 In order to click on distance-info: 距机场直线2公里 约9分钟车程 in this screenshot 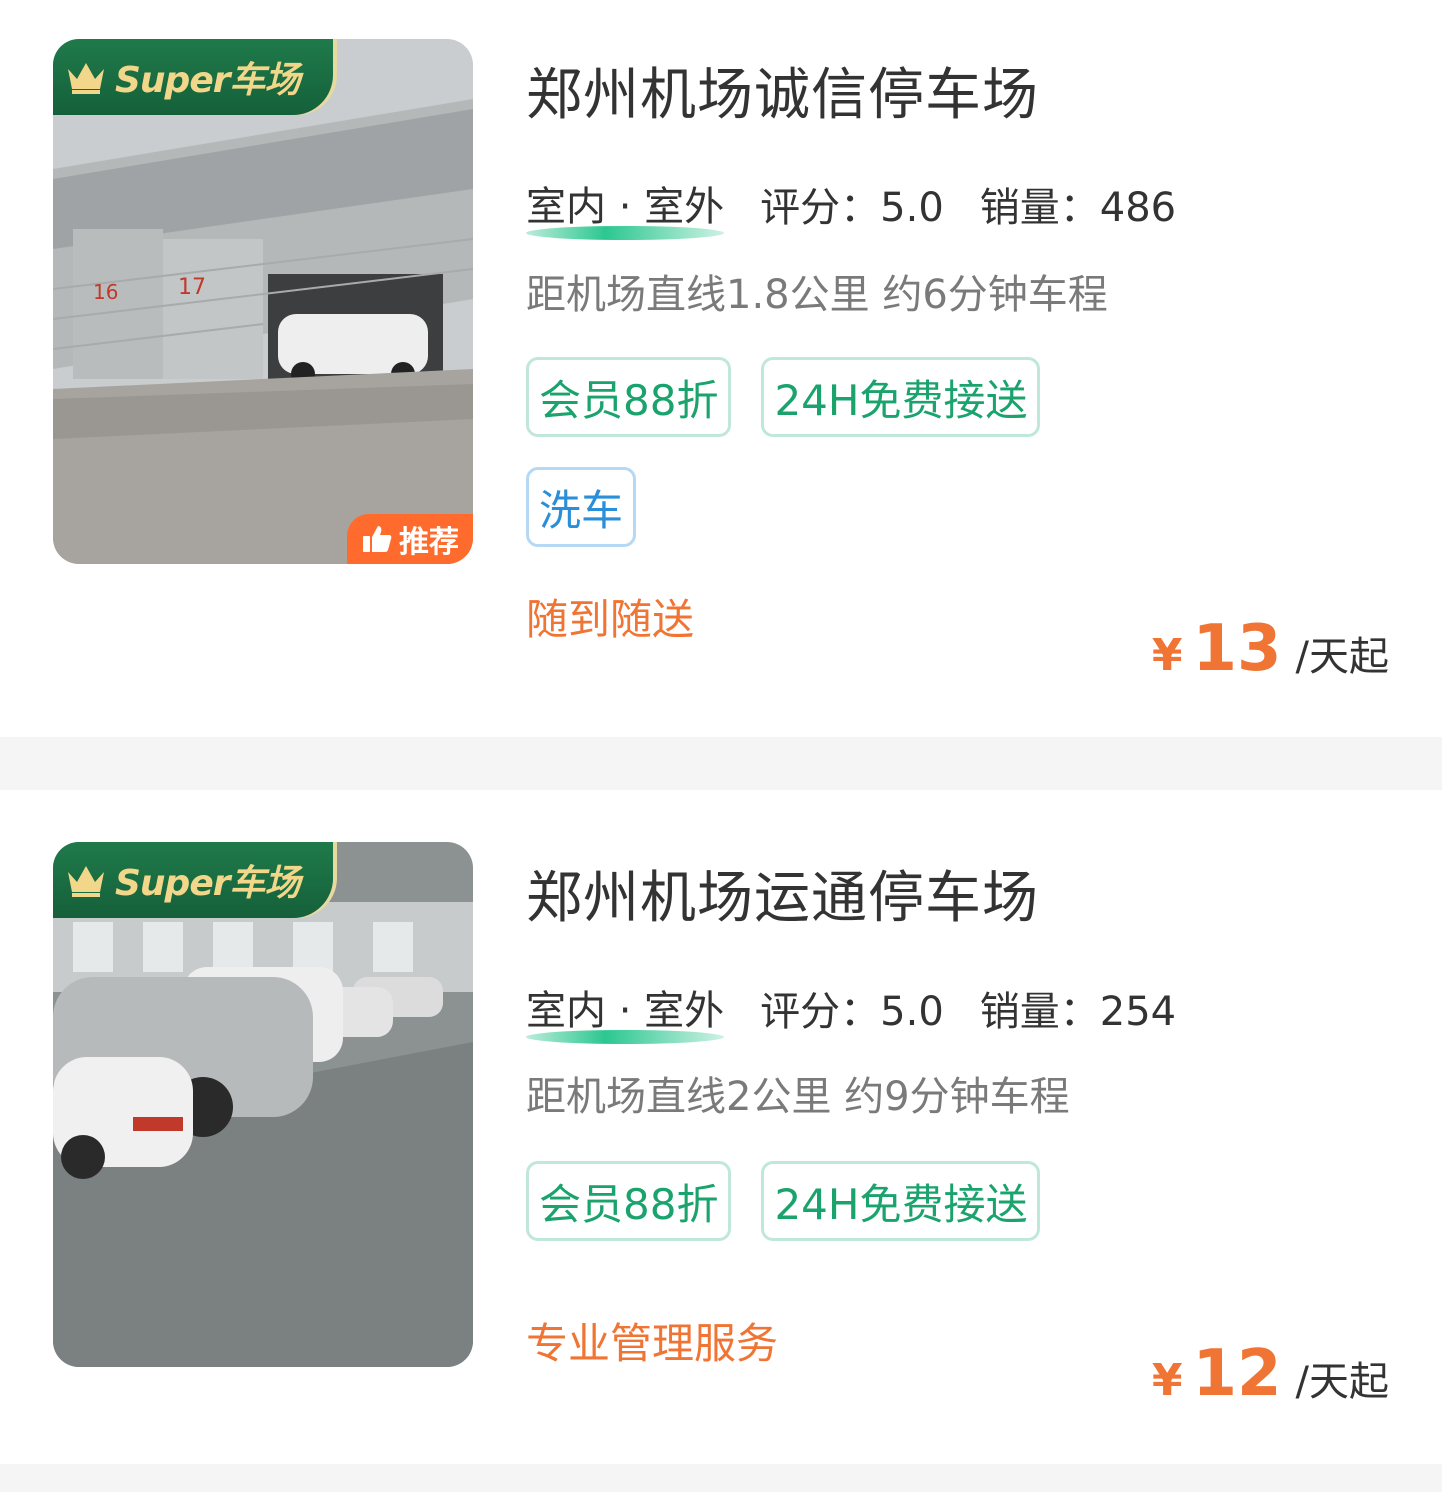, I will do `click(798, 1097)`.